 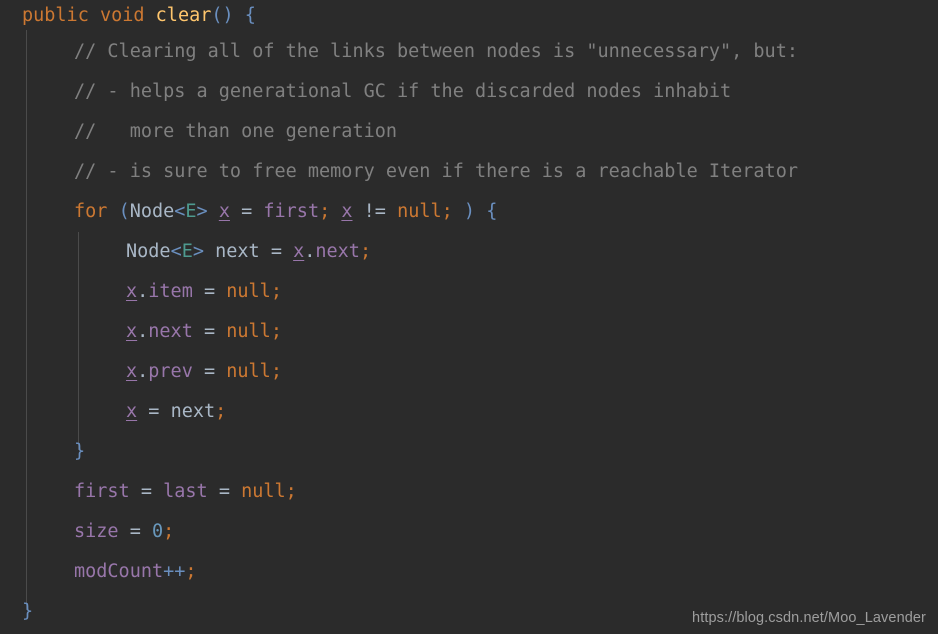 I want to click on brace-close: }, so click(x=80, y=451).